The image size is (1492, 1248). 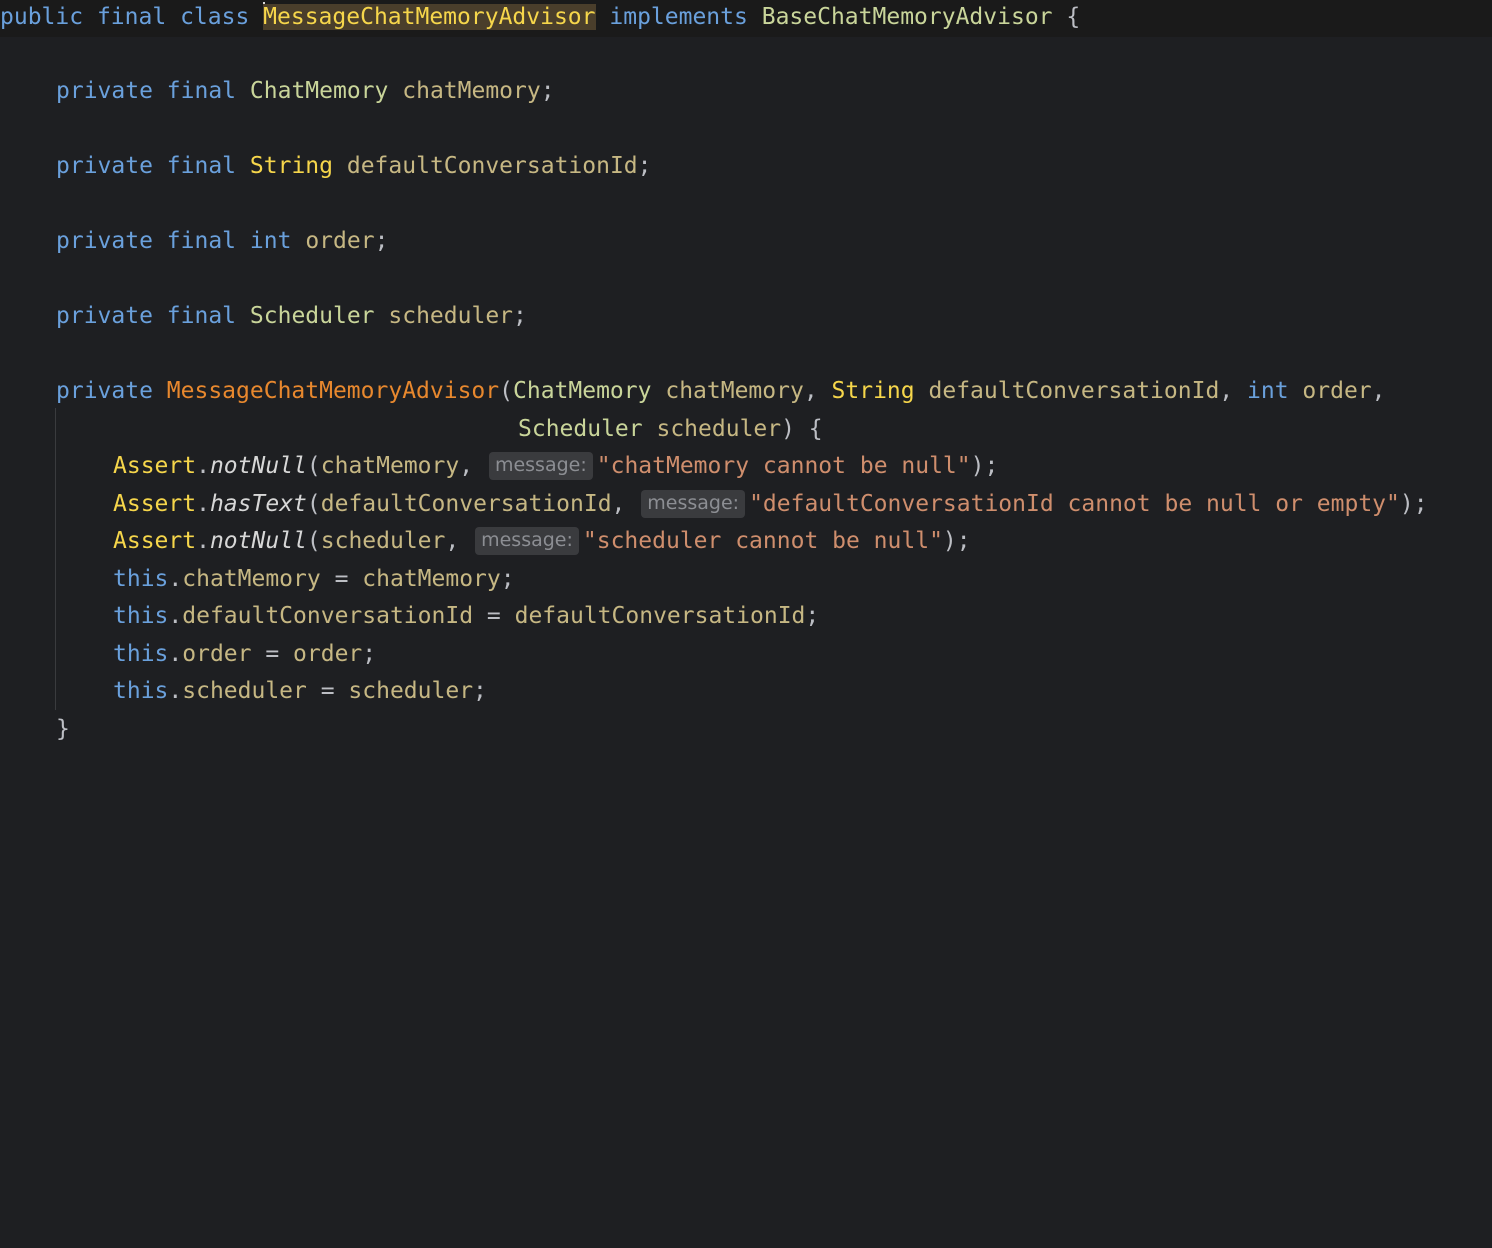 I want to click on field-type: ChatMemory, so click(x=319, y=91).